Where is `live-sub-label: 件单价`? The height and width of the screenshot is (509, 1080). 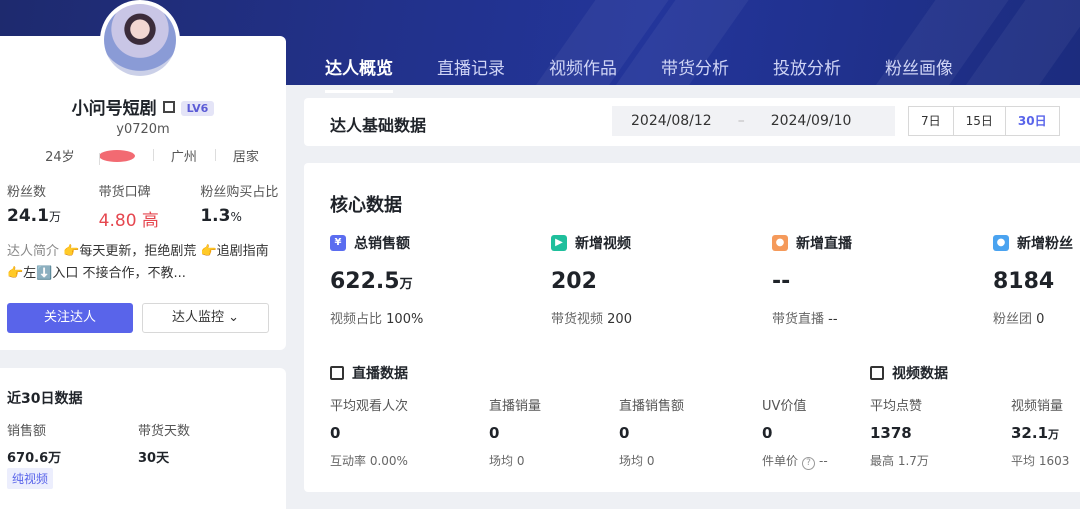
live-sub-label: 件单价 is located at coordinates (780, 461).